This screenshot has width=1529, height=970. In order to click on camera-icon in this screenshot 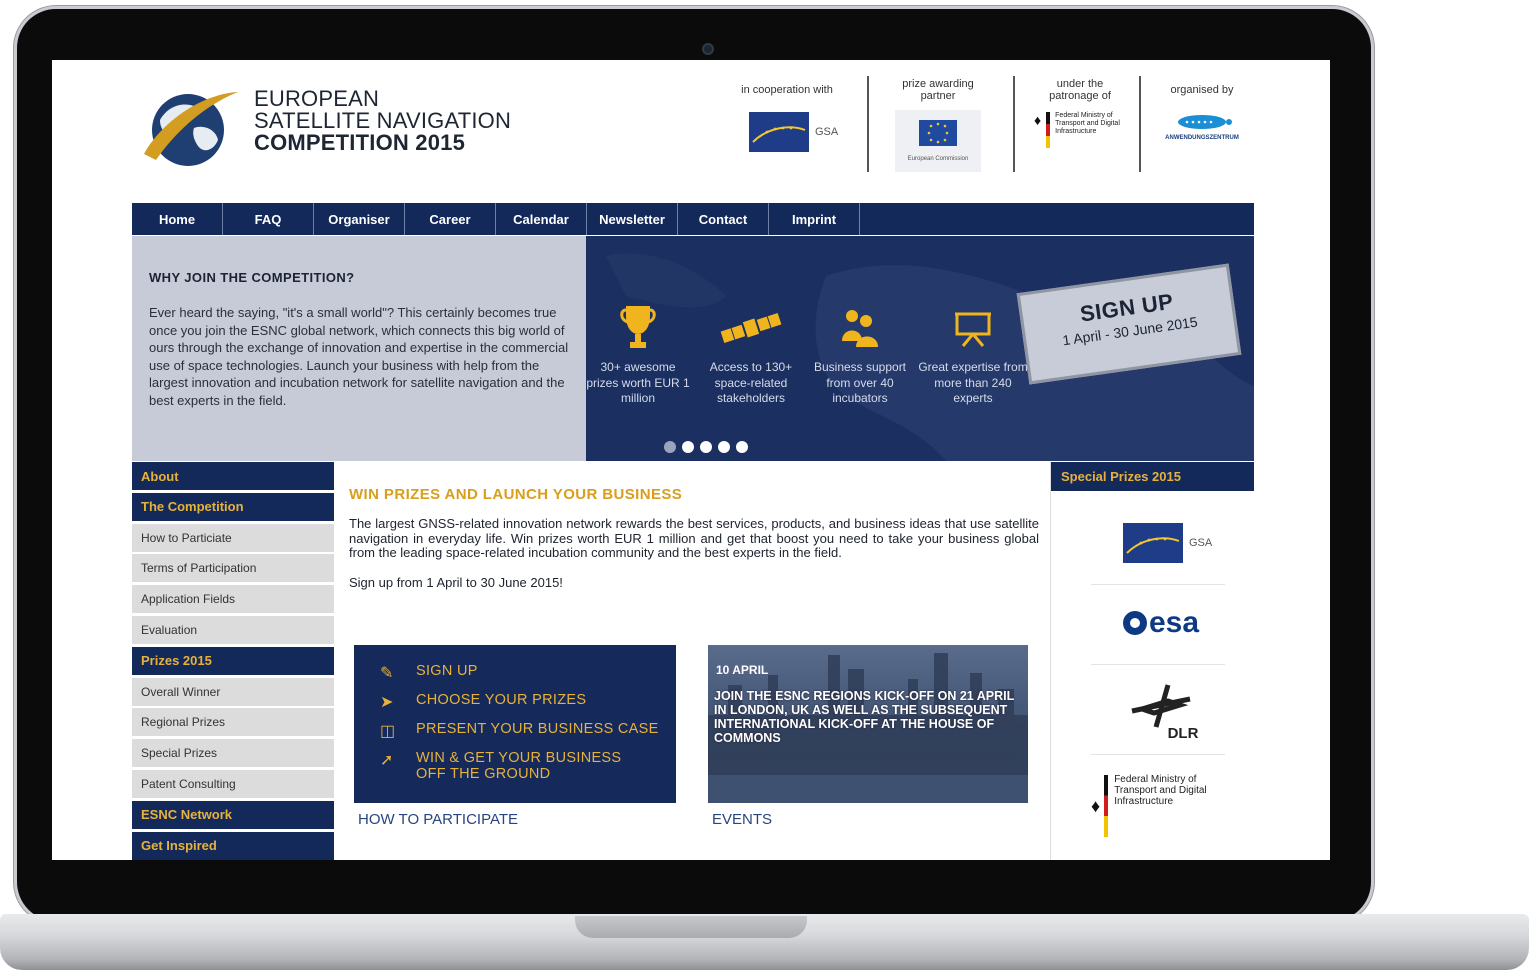, I will do `click(708, 49)`.